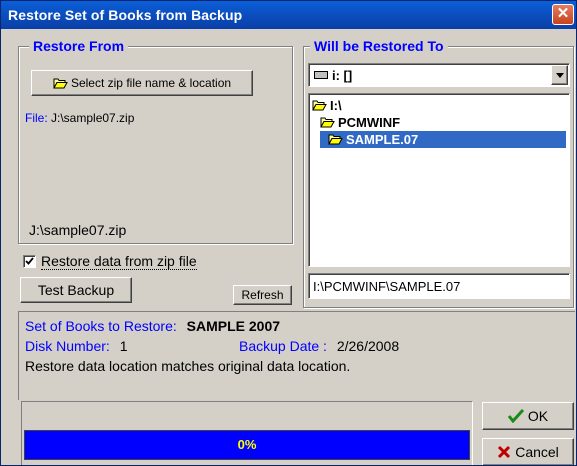  I want to click on window-title: Restore Set of Books from Backup, so click(125, 15).